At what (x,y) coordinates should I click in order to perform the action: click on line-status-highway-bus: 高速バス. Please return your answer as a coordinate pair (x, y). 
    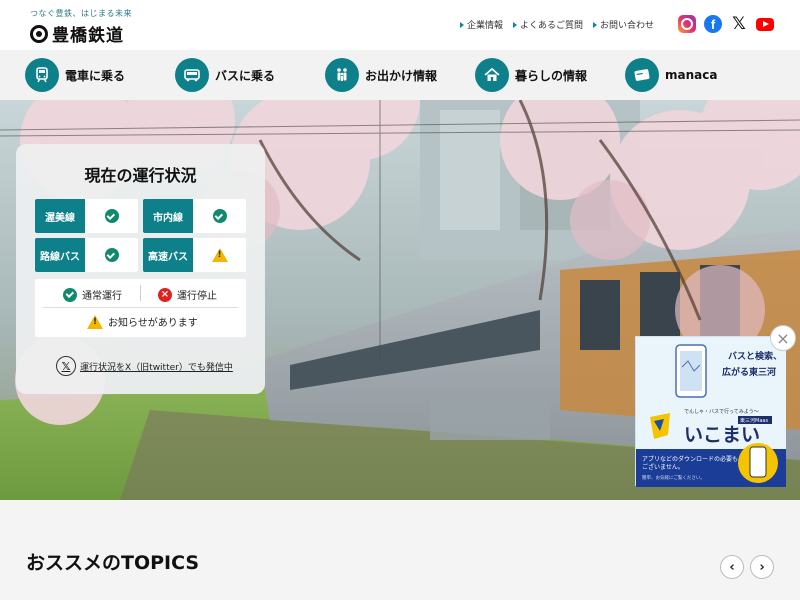
    Looking at the image, I should click on (194, 255).